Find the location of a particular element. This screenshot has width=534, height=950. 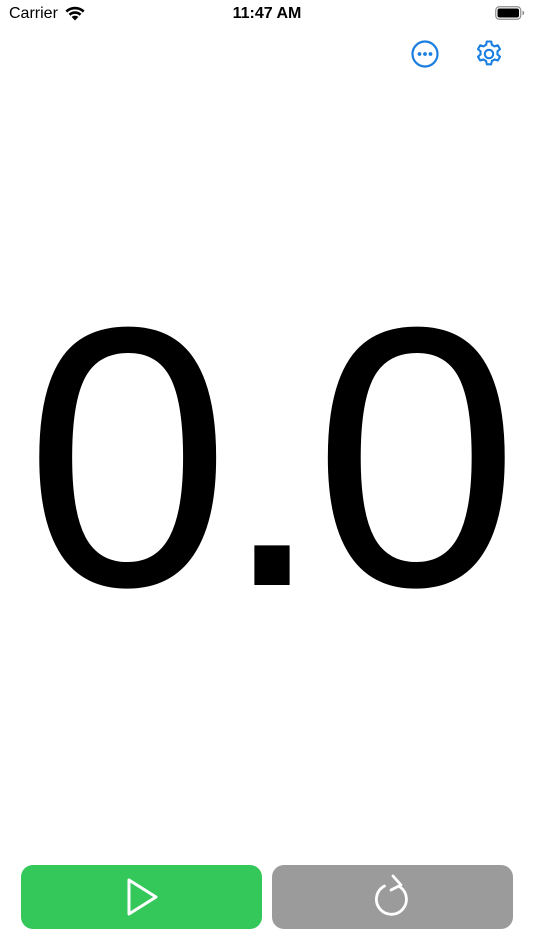

reset-icon is located at coordinates (393, 897).